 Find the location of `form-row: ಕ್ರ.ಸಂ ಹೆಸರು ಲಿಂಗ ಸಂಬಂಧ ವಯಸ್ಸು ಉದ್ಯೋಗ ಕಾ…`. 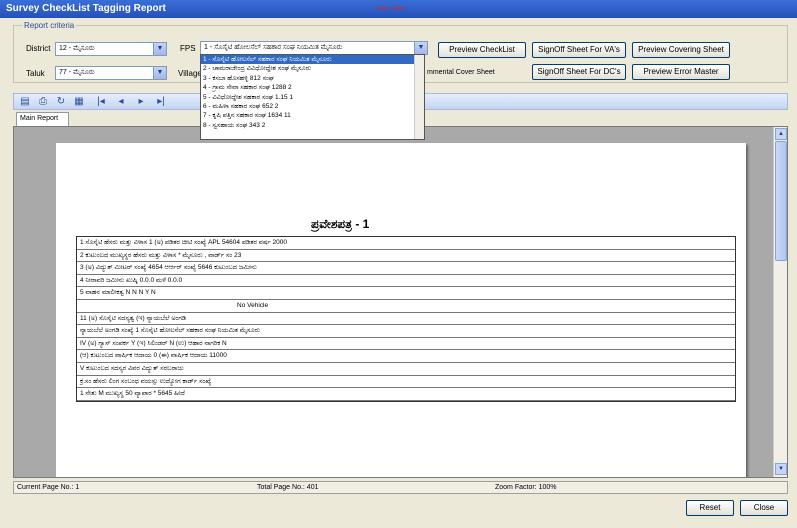

form-row: ಕ್ರ.ಸಂ ಹೆಸರು ಲಿಂಗ ಸಂಬಂಧ ವಯಸ್ಸು ಉದ್ಯೋಗ ಕಾ… is located at coordinates (406, 382).